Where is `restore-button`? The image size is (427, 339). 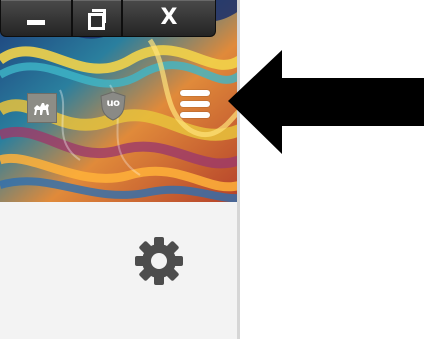
restore-button is located at coordinates (97, 18).